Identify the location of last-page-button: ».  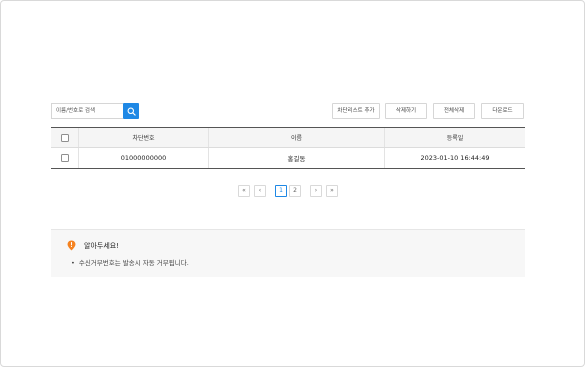
(332, 191).